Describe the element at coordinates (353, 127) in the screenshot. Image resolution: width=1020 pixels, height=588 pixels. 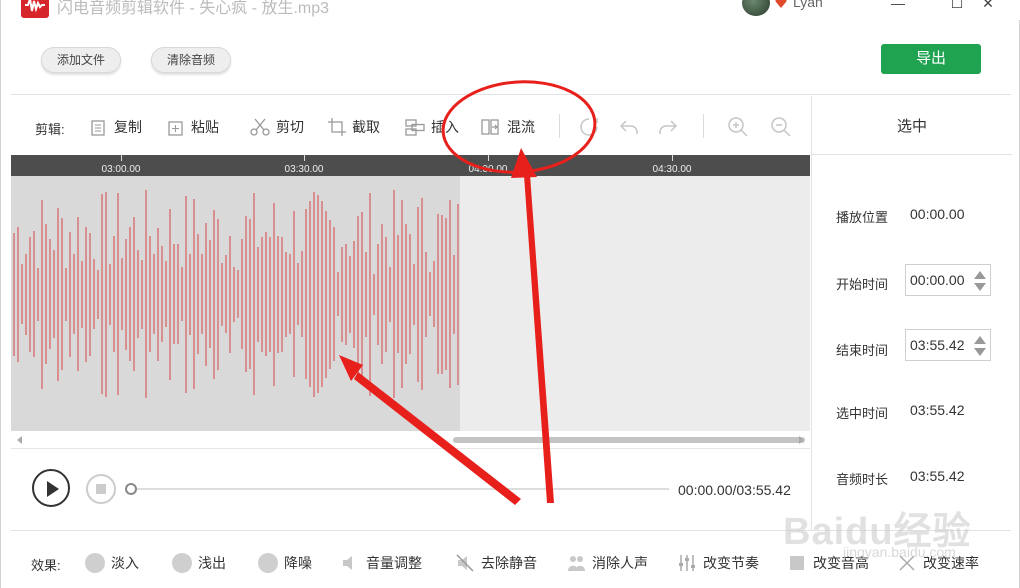
I see `crop-button: 截取` at that location.